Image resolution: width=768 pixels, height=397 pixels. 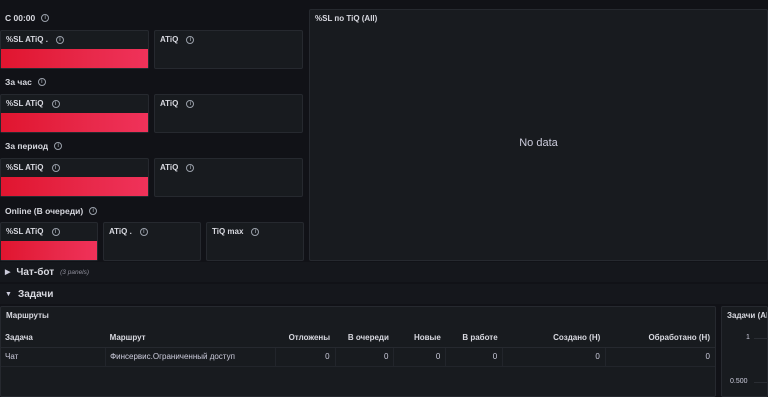 I want to click on group-title-since-midnight-label: С 00:00, so click(x=20, y=18).